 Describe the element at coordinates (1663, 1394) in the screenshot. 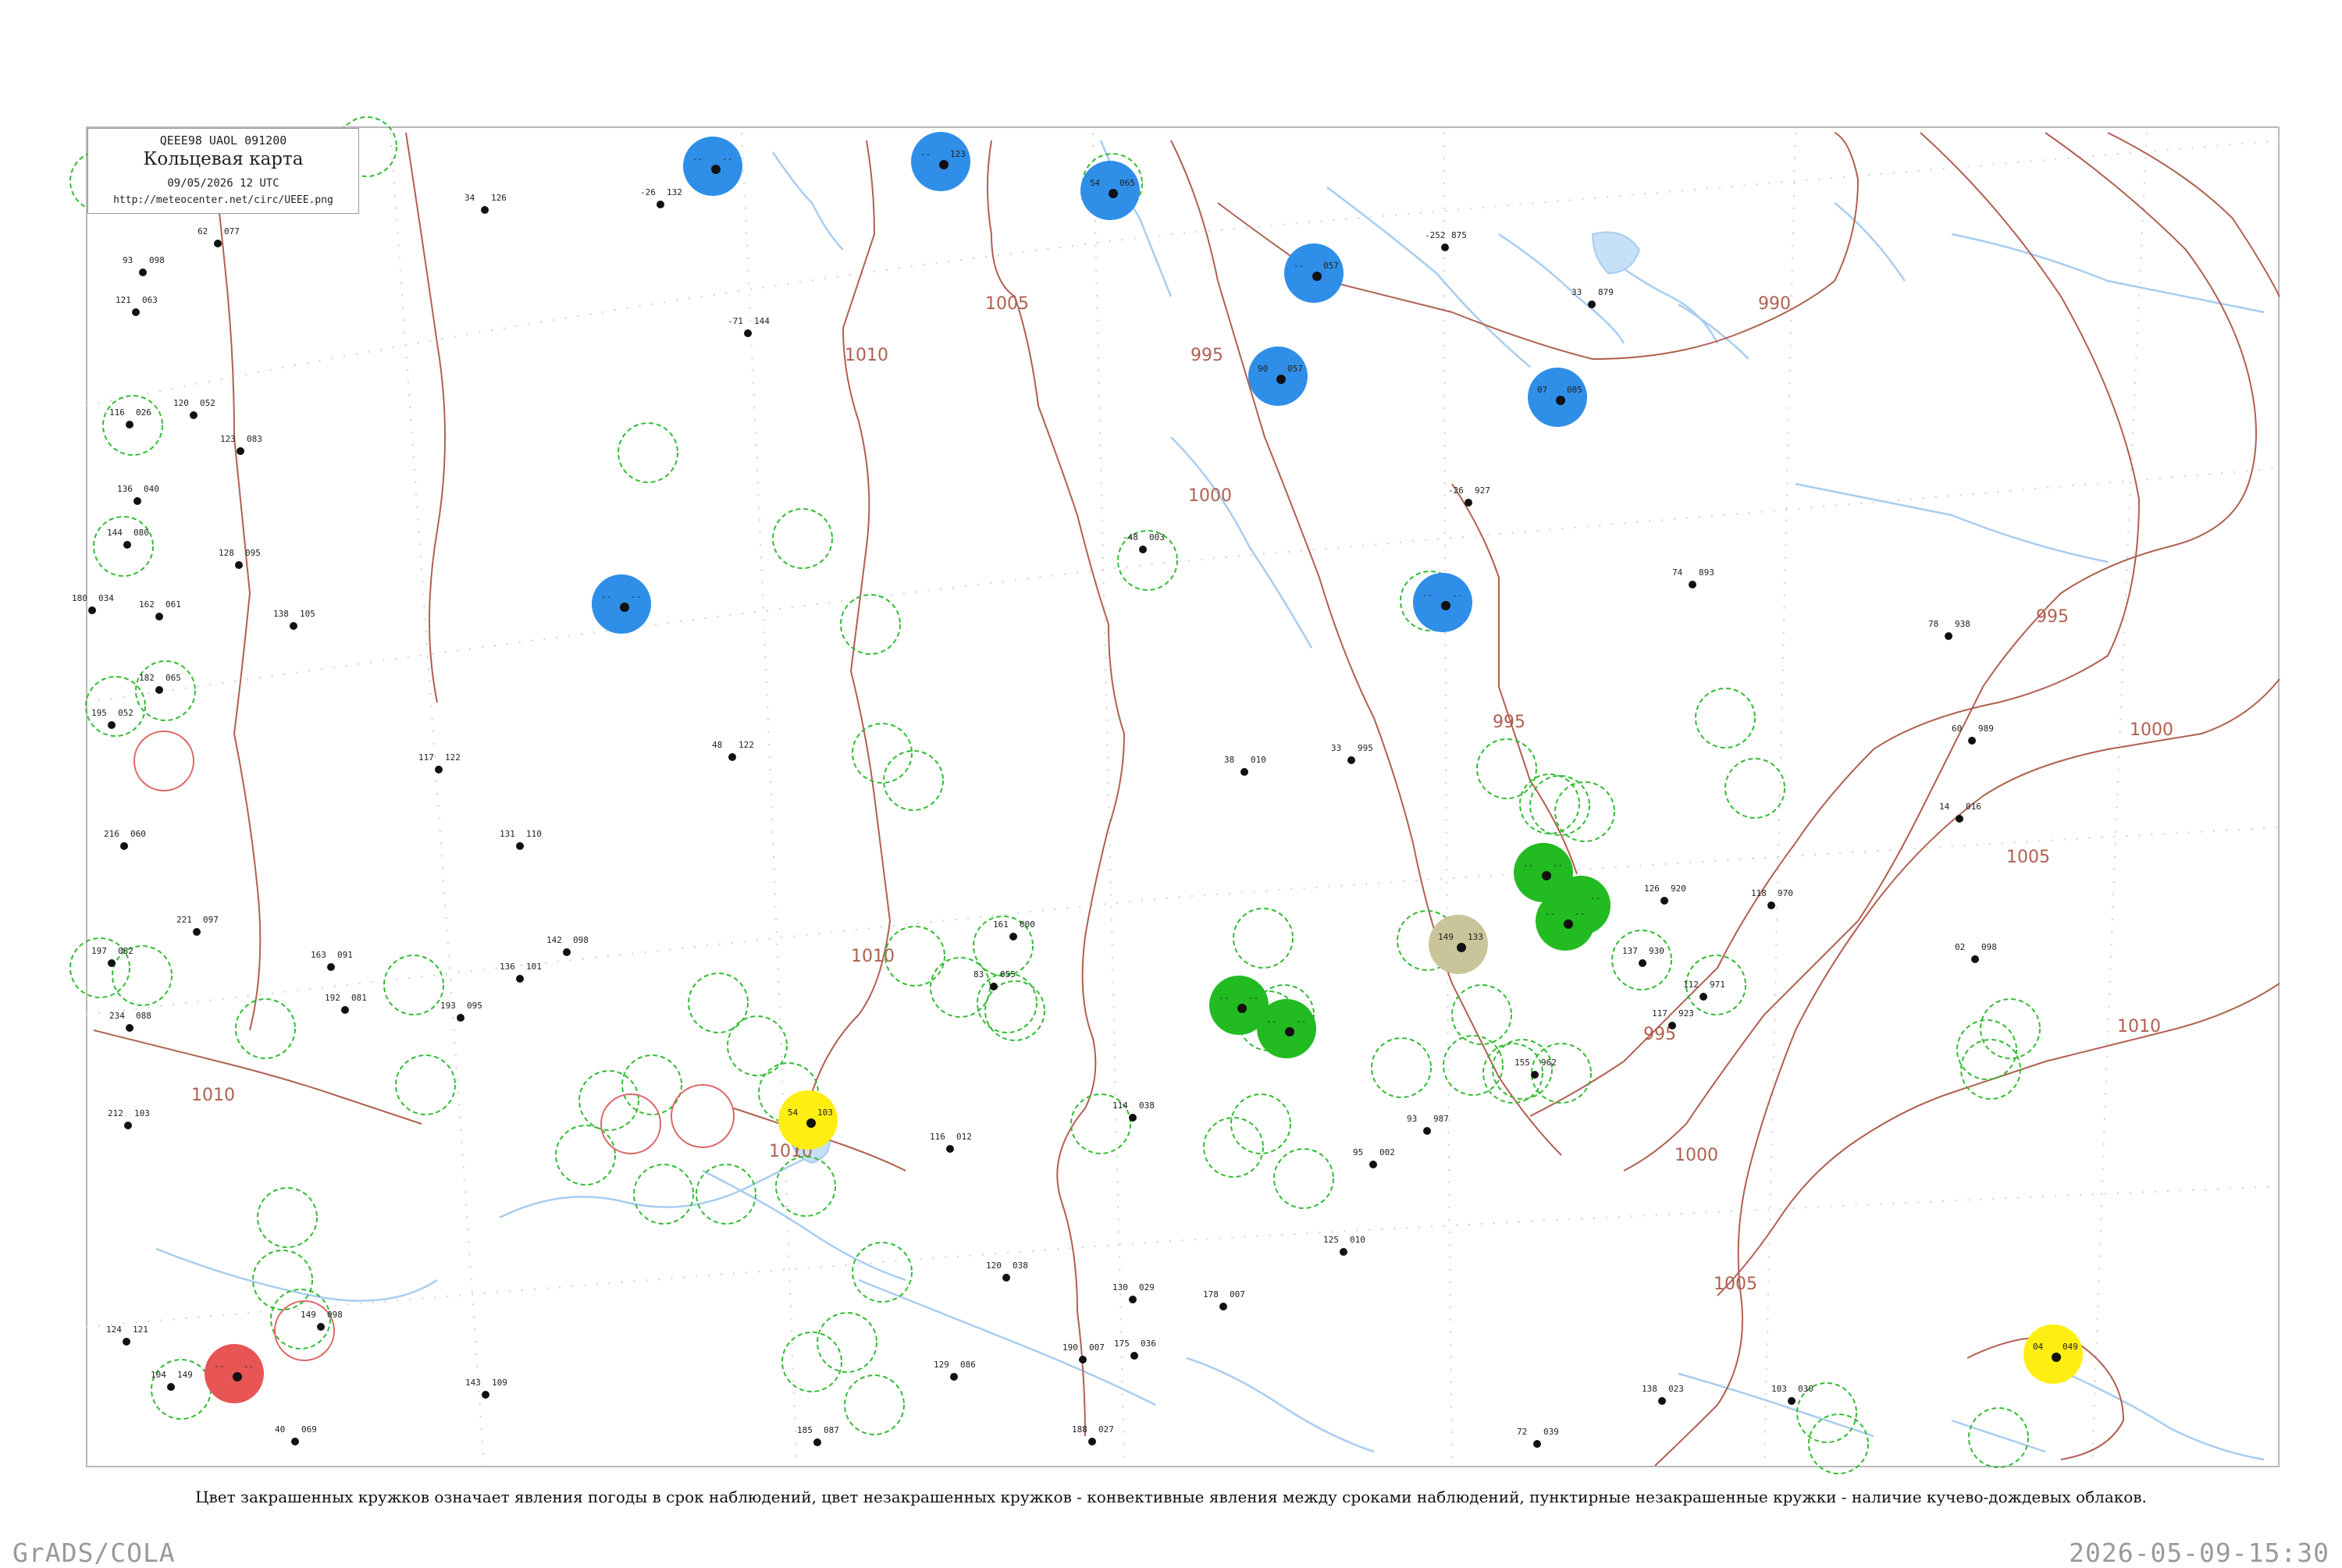

I see `station-plot: 138 023` at that location.